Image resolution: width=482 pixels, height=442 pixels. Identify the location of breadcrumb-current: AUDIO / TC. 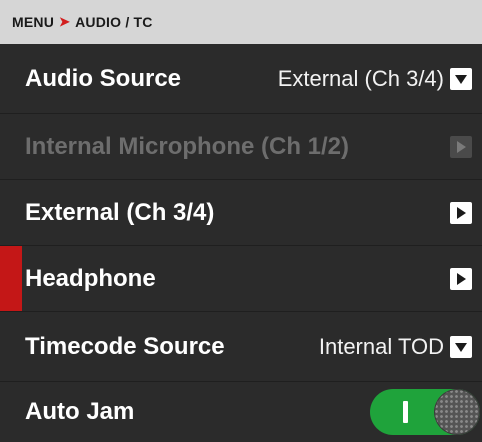
(114, 22).